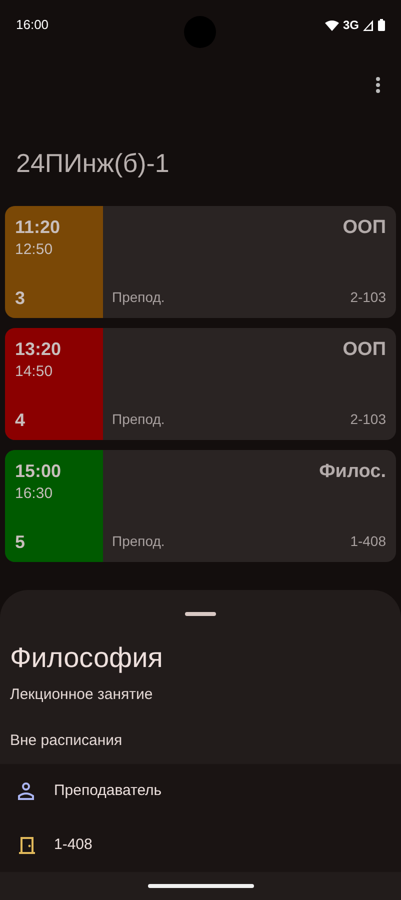 Image resolution: width=401 pixels, height=900 pixels. I want to click on lesson-number: 5, so click(20, 542).